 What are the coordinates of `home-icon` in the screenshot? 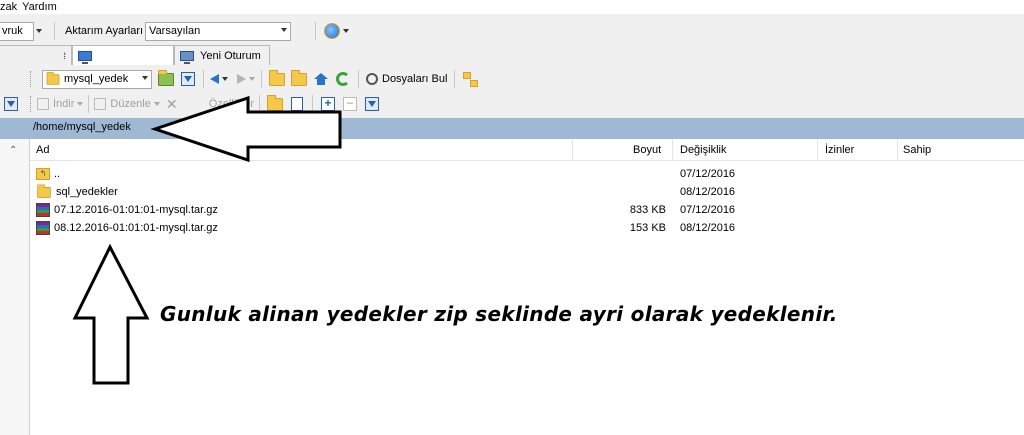 It's located at (321, 79).